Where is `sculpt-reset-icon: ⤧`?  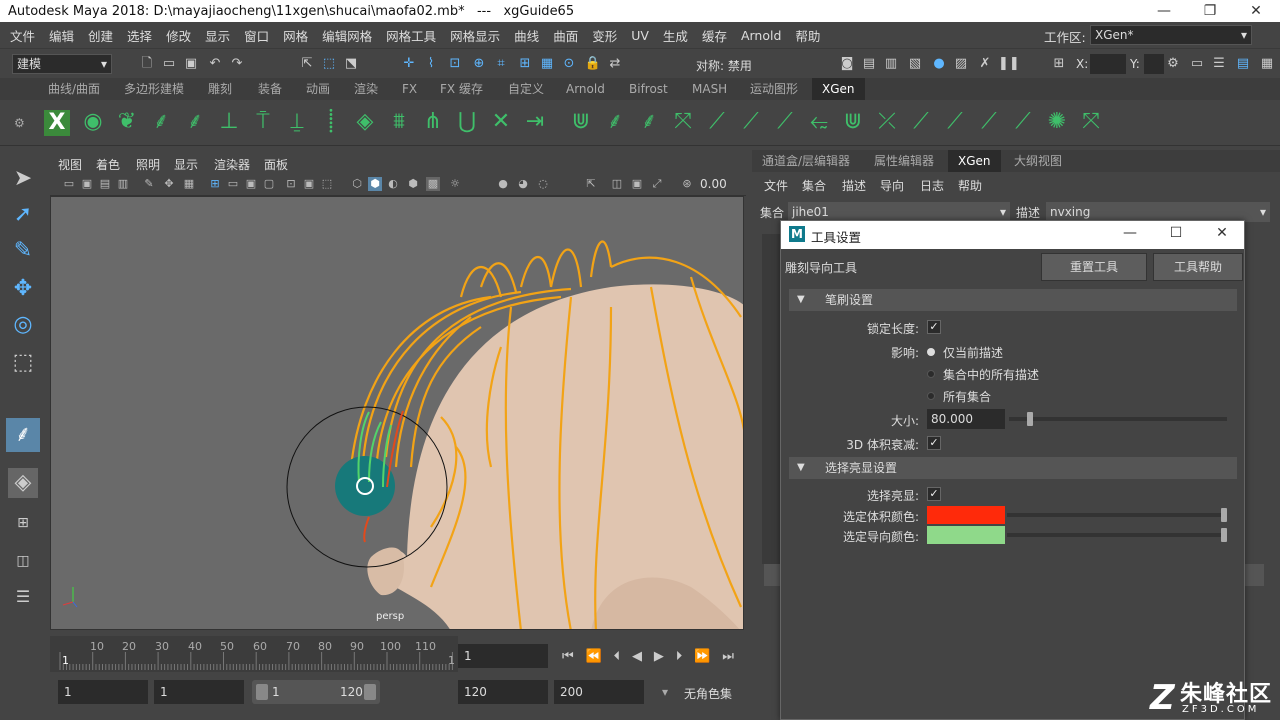
sculpt-reset-icon: ⤧ is located at coordinates (1091, 122).